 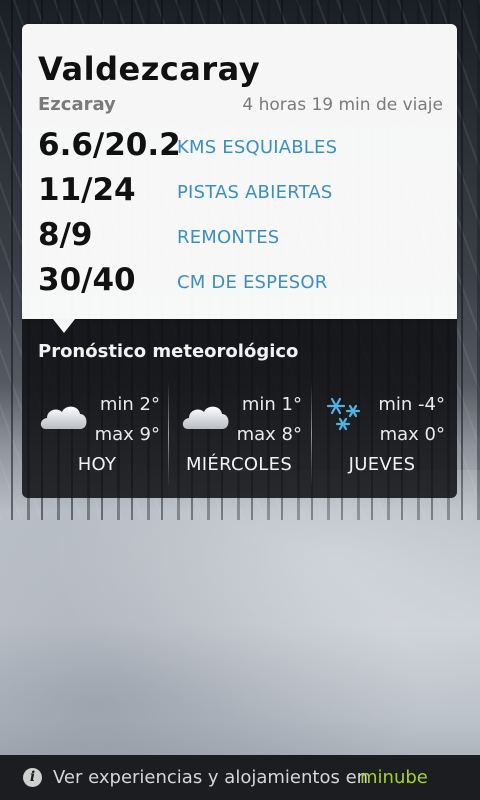 I want to click on forecast-day-miercoles: min 1° max 8° MIÉRCOLES, so click(x=239, y=436).